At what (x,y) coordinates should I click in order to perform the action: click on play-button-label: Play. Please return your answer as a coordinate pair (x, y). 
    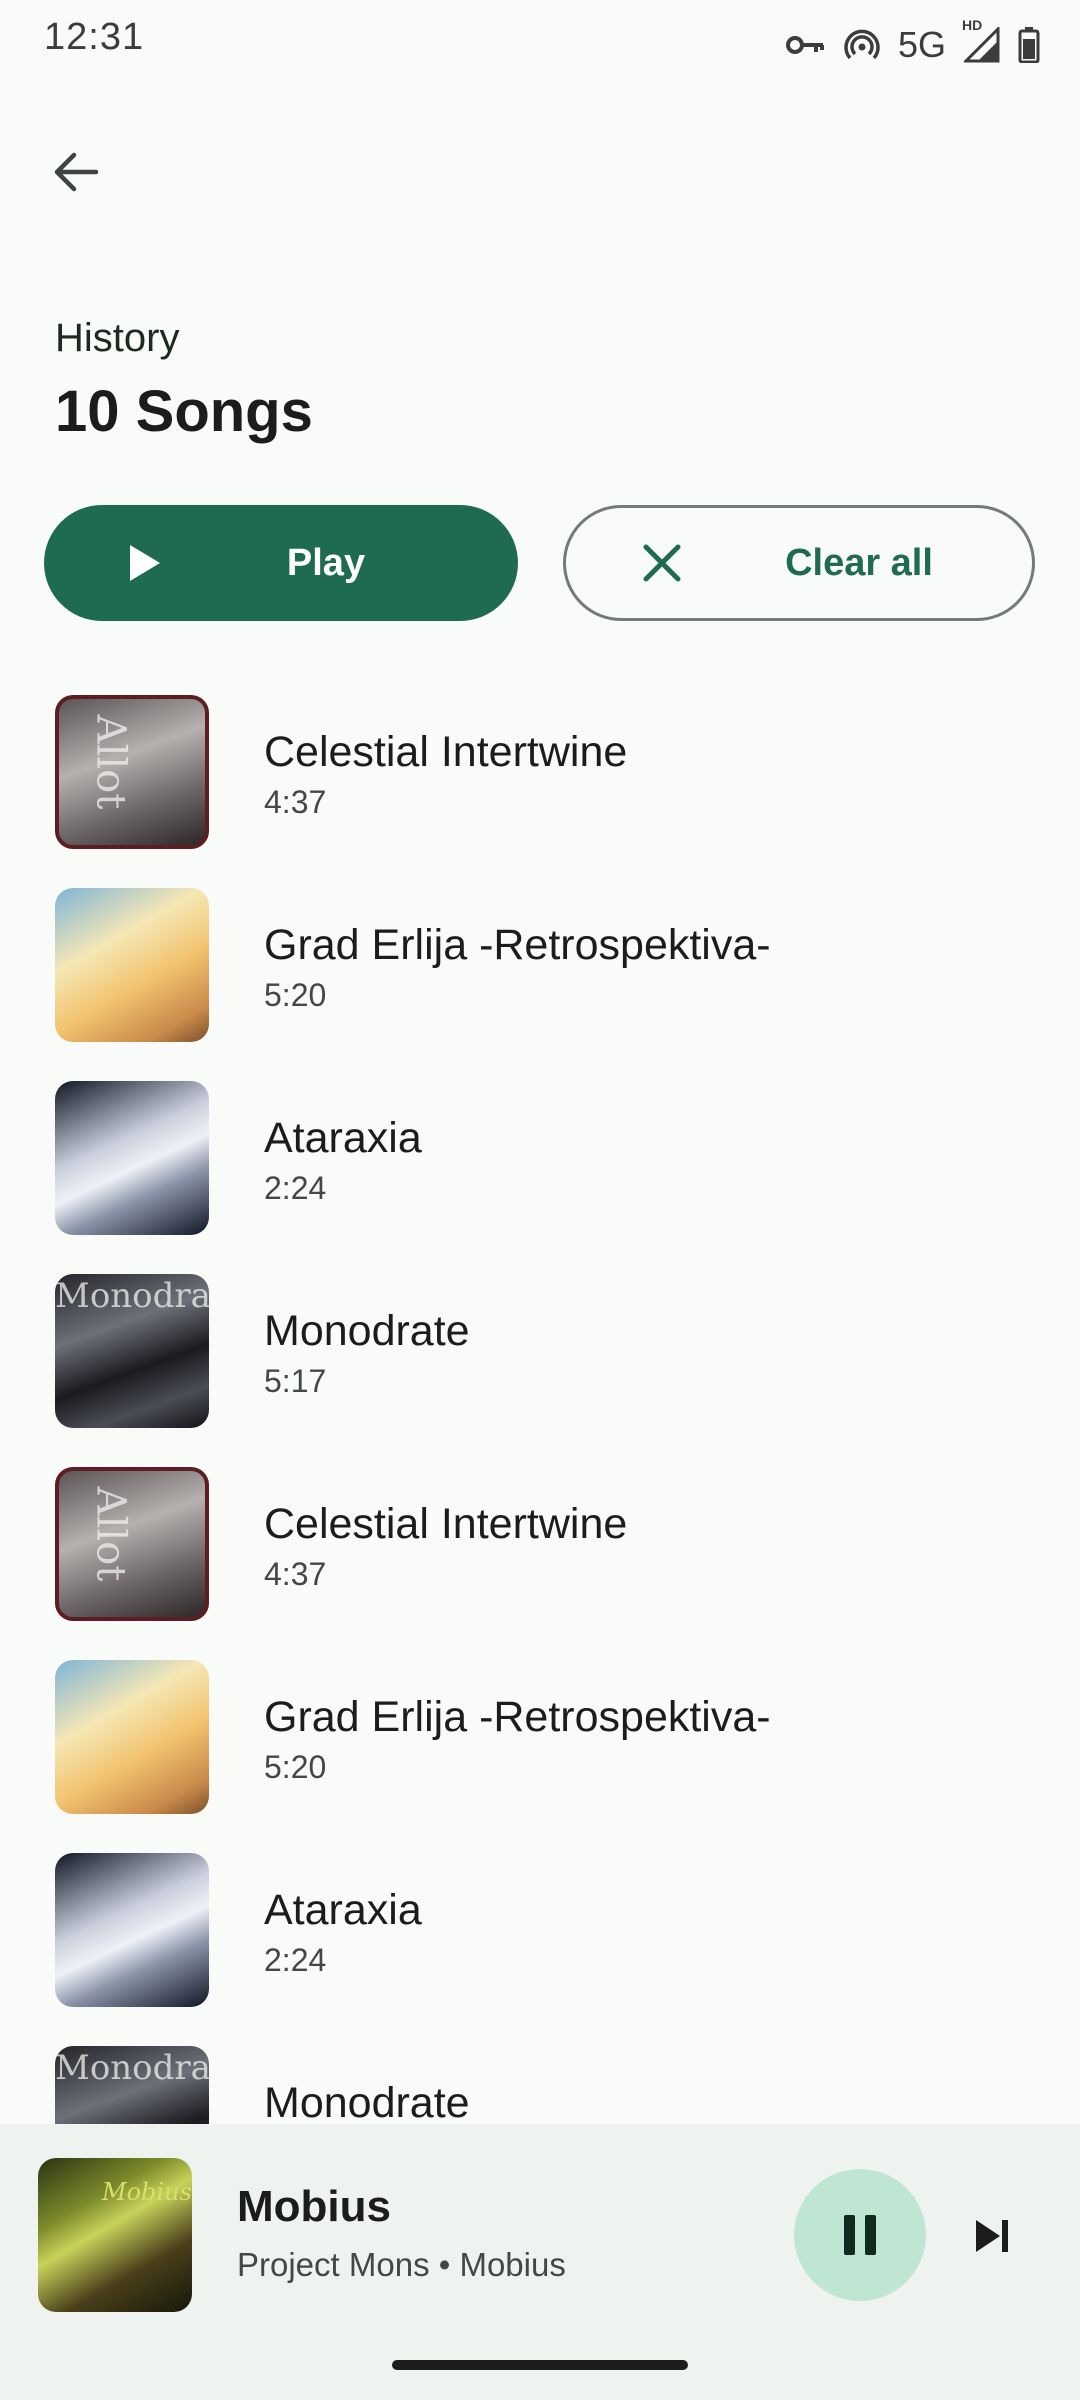
    Looking at the image, I should click on (326, 562).